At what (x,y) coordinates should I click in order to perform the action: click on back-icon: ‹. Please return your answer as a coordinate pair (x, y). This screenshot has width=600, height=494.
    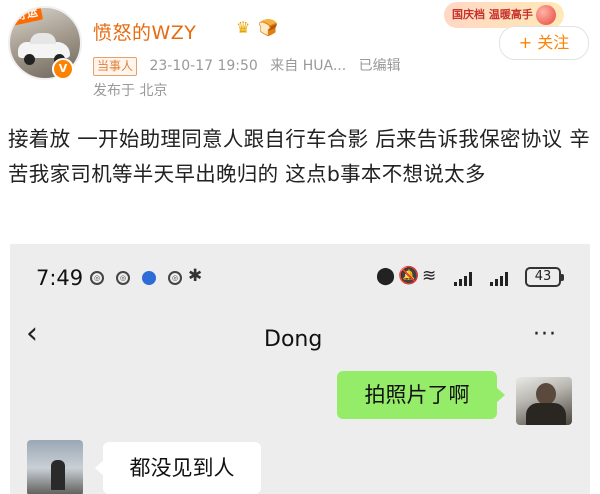
    Looking at the image, I should click on (32, 334).